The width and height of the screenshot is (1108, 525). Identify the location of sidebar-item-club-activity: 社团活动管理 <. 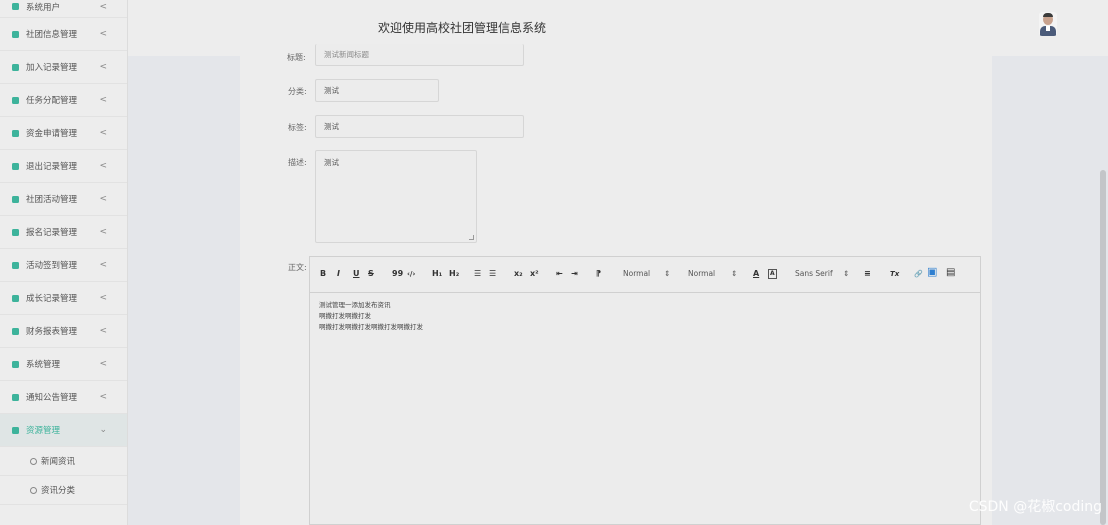
(63, 199).